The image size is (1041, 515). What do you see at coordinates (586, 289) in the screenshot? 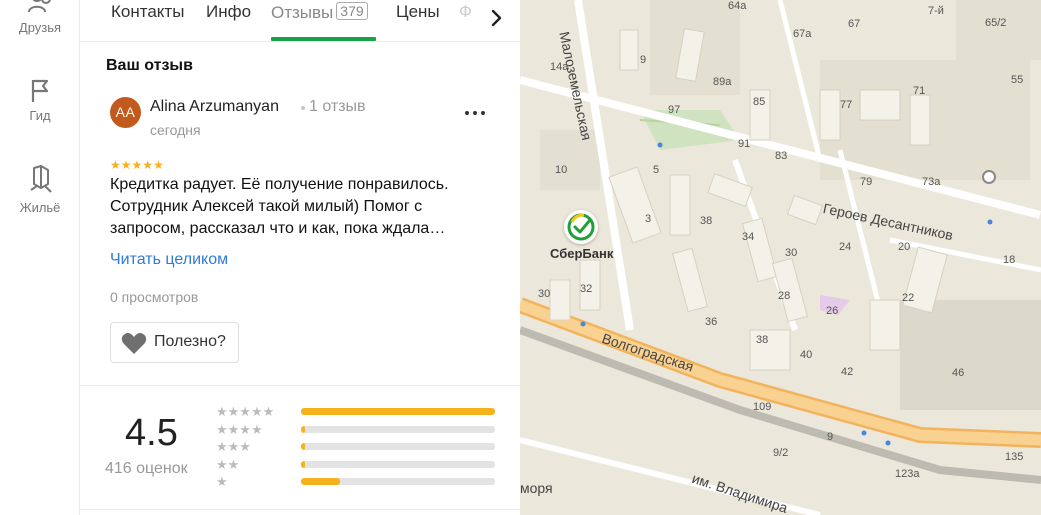
I see `house-number-label: 32` at bounding box center [586, 289].